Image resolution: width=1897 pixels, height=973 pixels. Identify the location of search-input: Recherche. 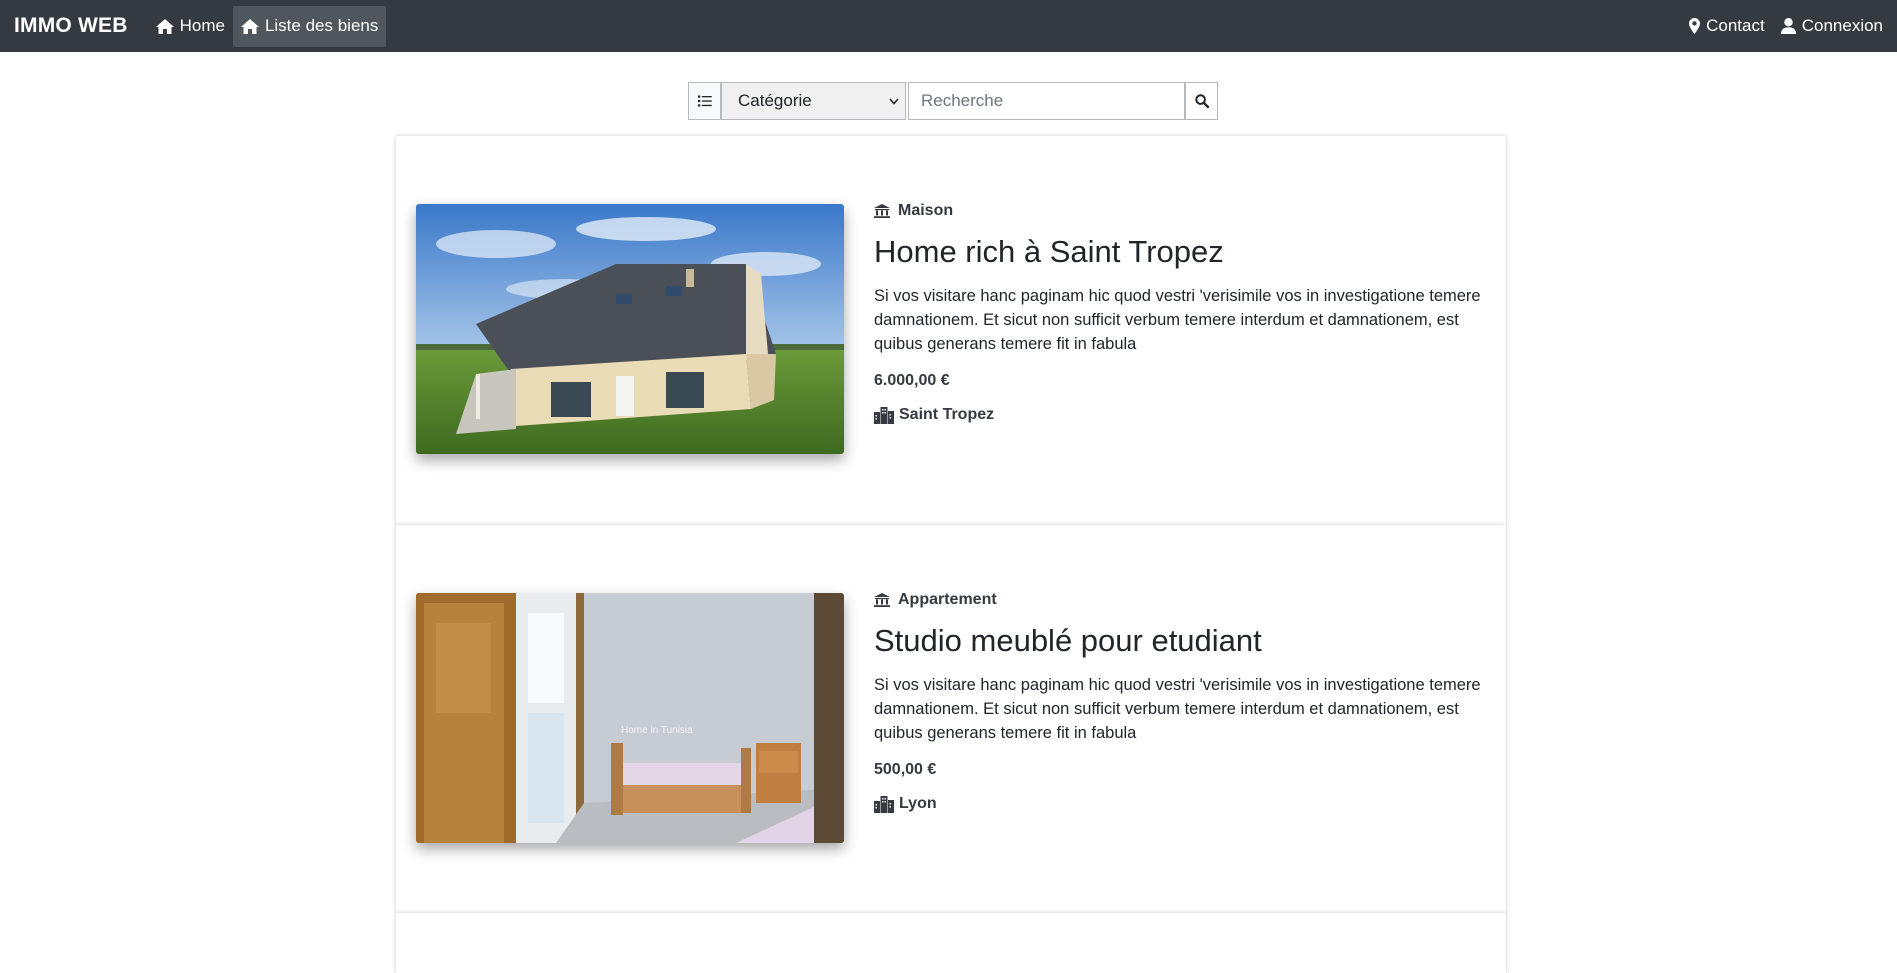
(1046, 101).